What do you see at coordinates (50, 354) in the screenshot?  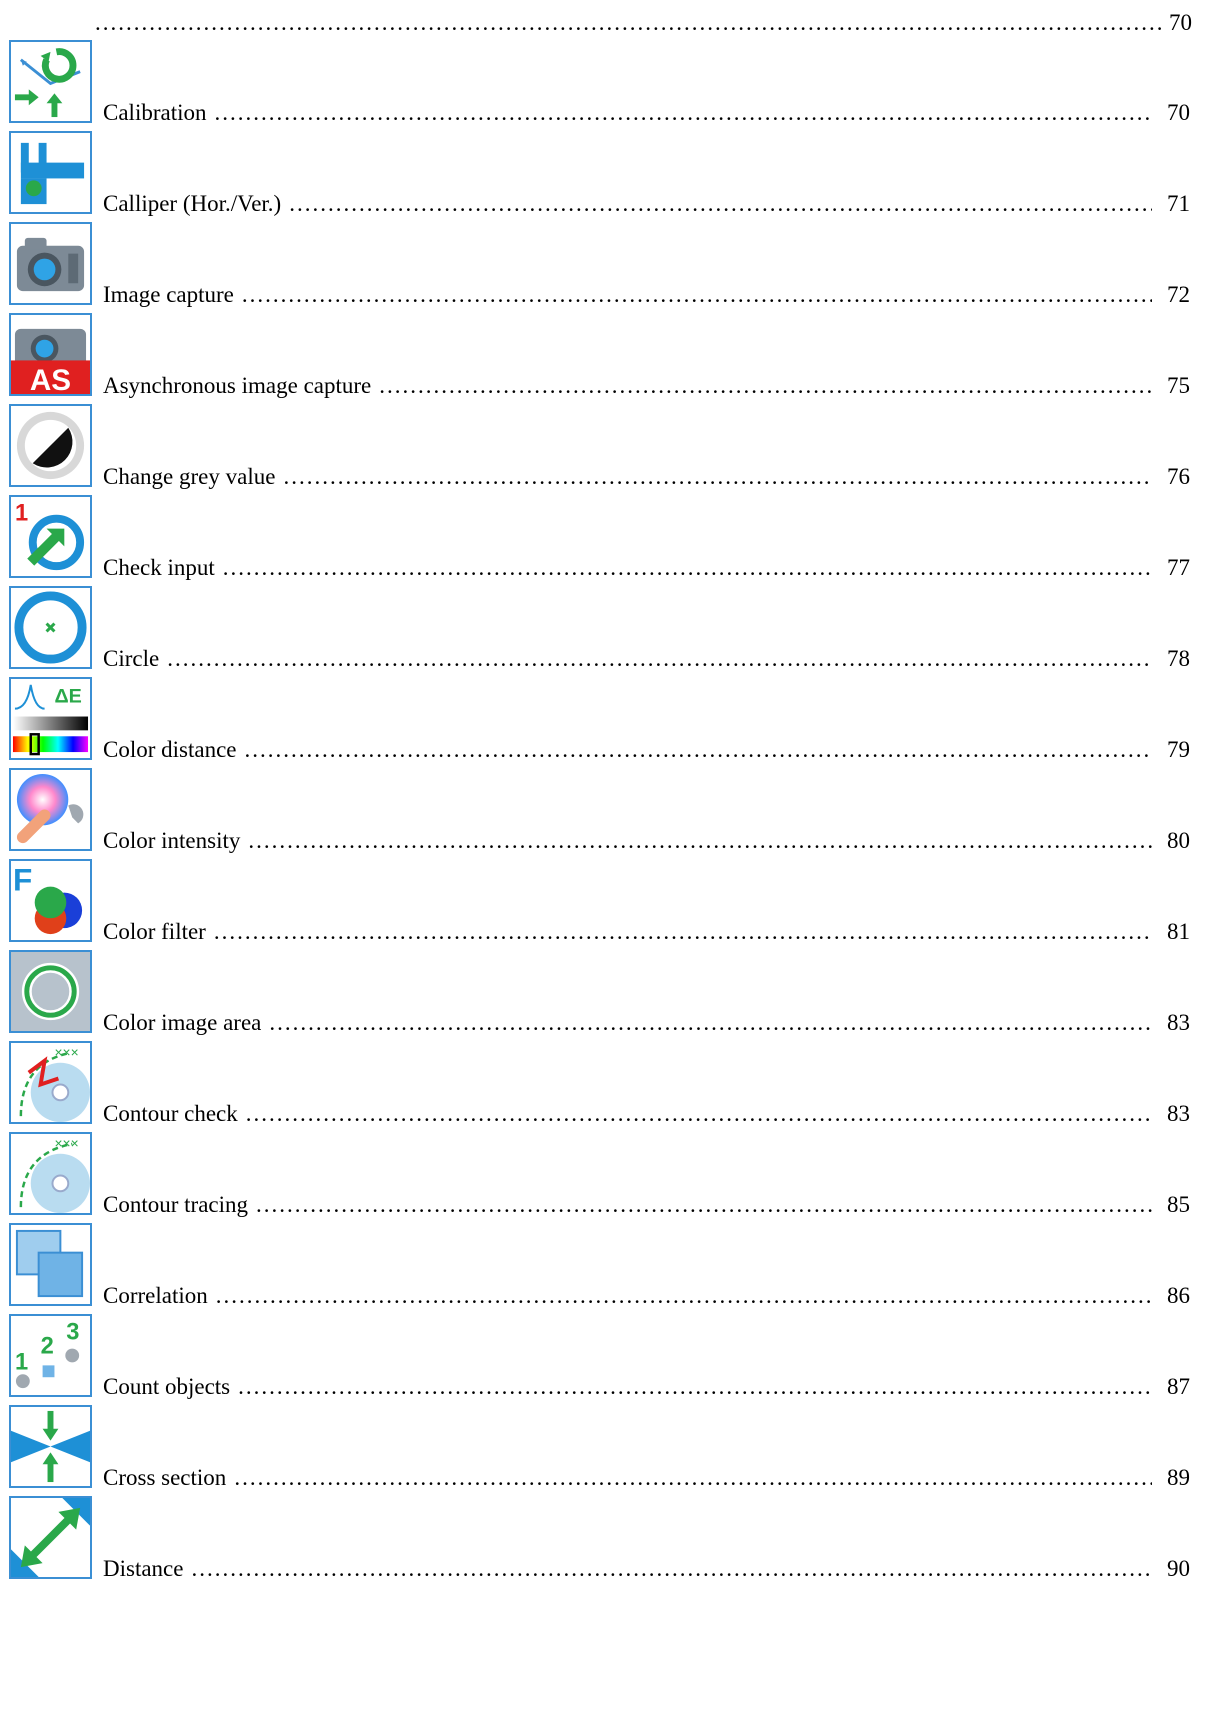 I see `async-camera-icon: AS` at bounding box center [50, 354].